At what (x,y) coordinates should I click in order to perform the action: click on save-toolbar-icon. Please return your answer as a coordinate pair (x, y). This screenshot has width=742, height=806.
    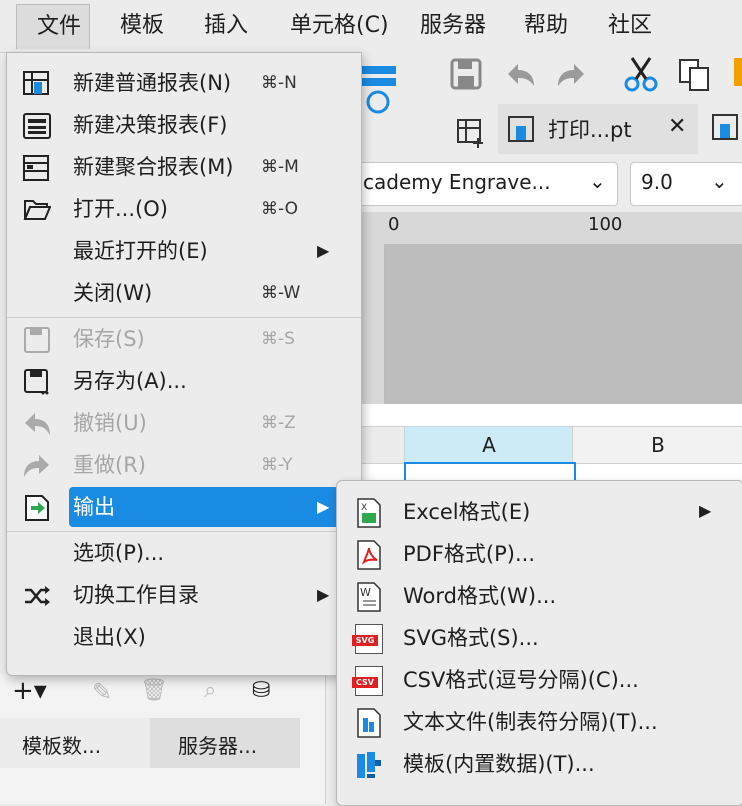
    Looking at the image, I should click on (466, 74).